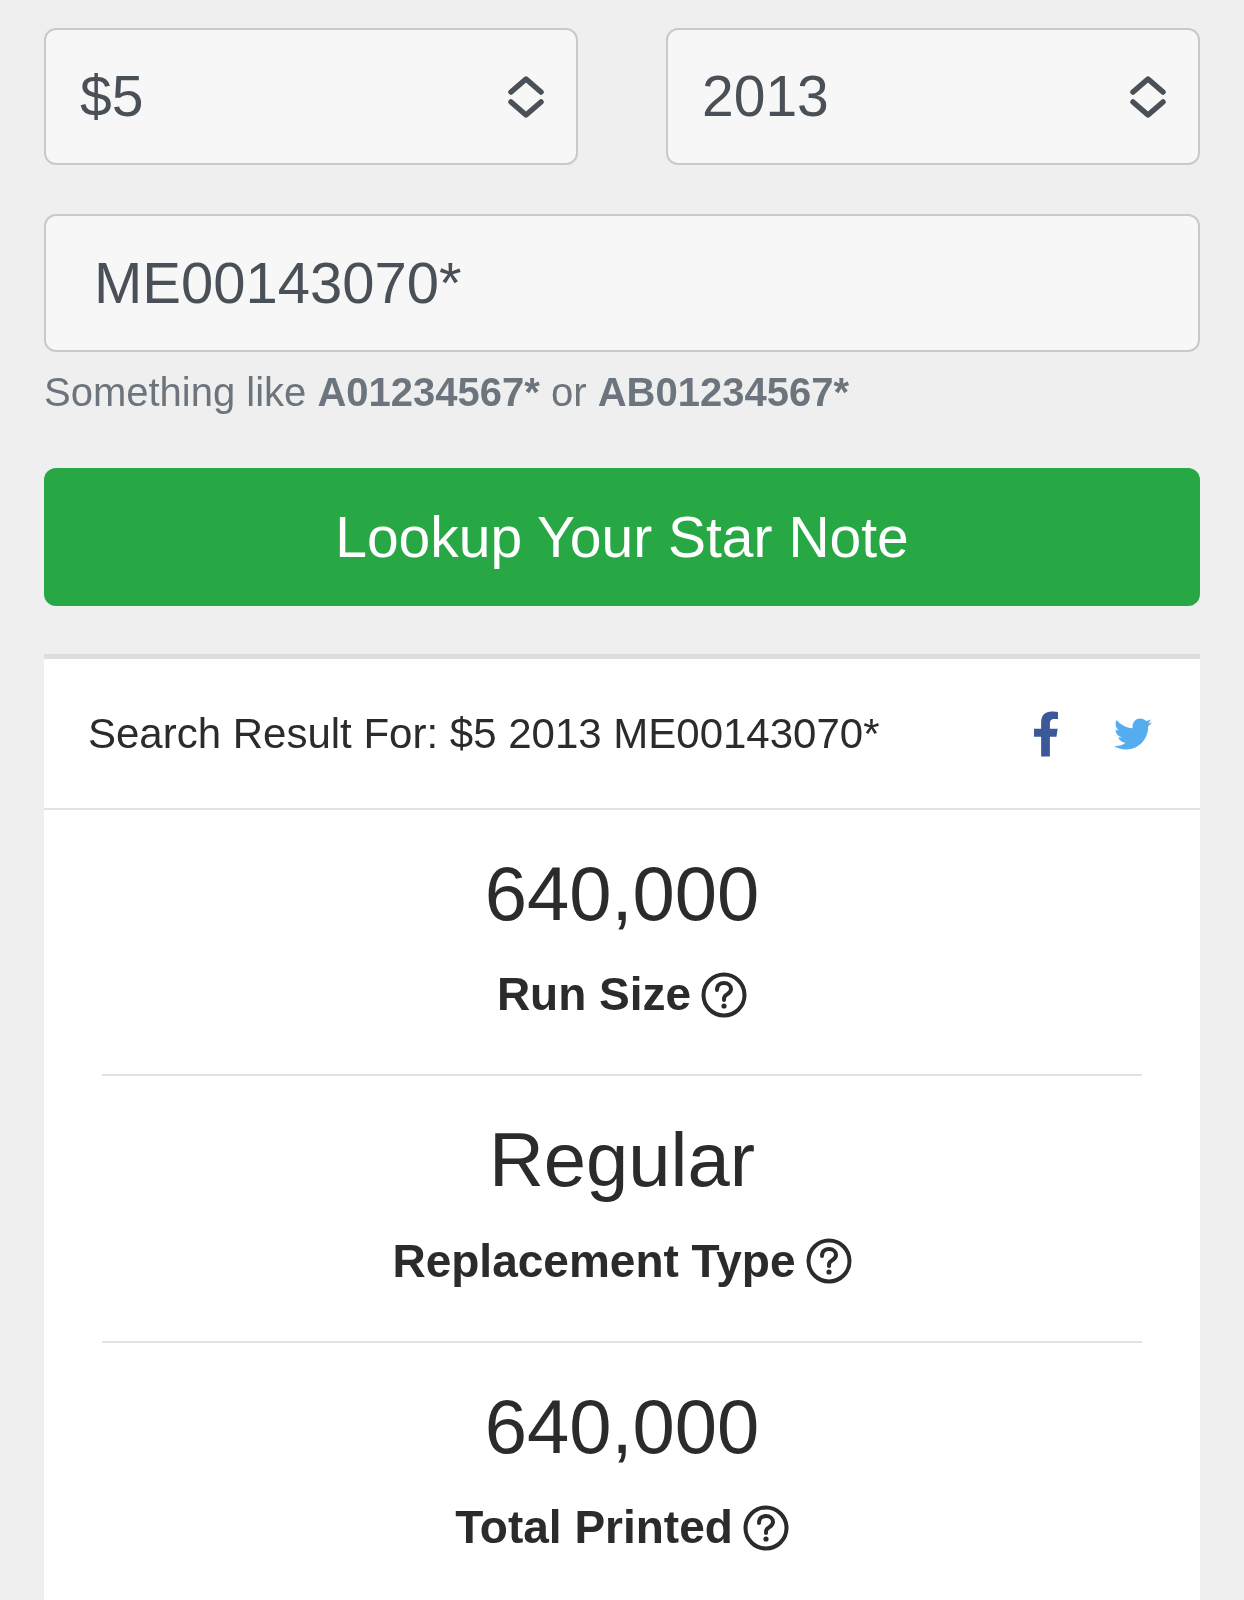  I want to click on stat-value: Regular, so click(622, 1160).